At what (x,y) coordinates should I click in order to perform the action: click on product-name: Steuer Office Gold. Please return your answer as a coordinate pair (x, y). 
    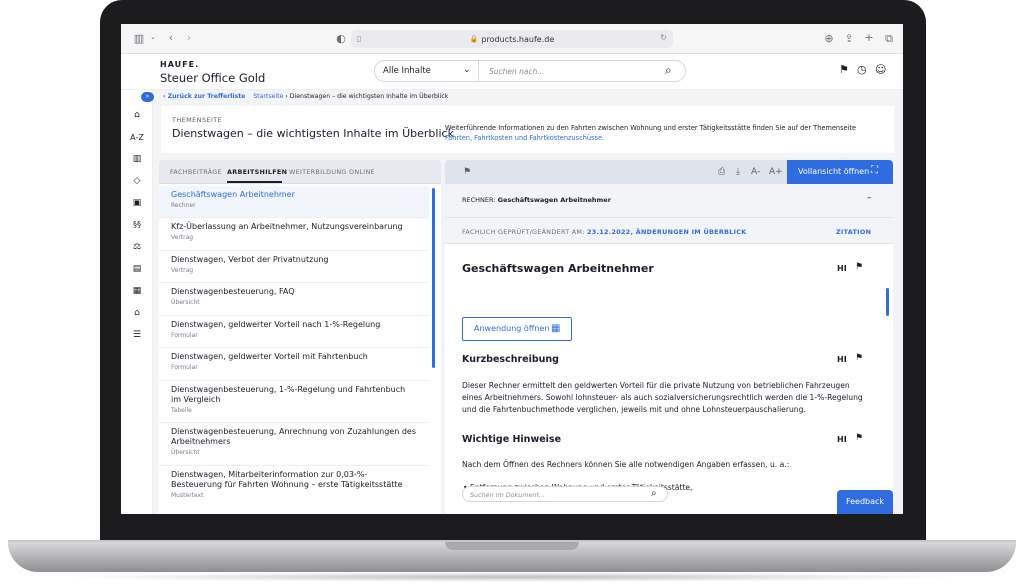
    Looking at the image, I should click on (213, 78).